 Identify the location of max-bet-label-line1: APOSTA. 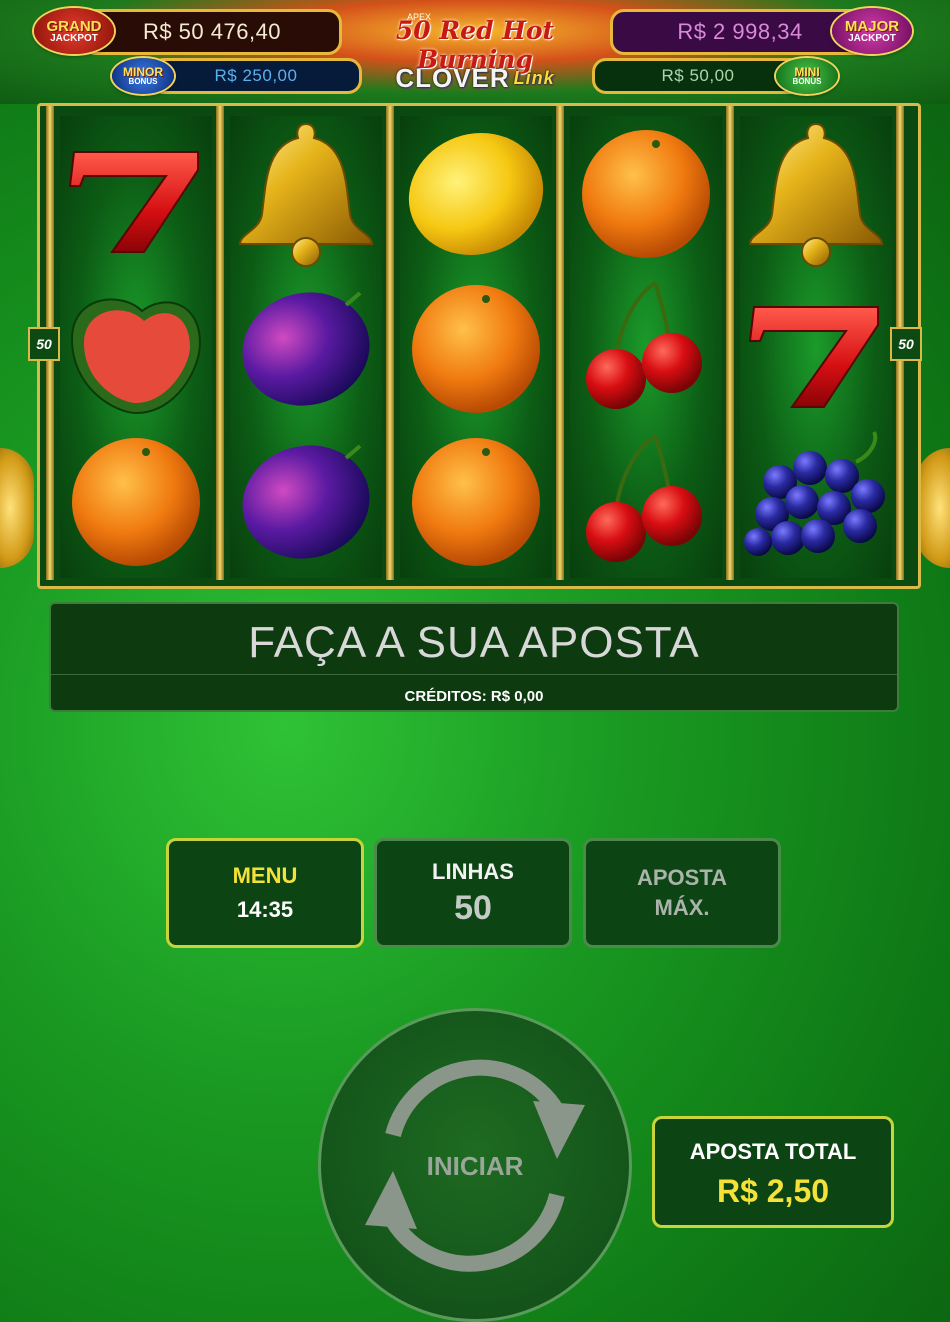
(682, 877).